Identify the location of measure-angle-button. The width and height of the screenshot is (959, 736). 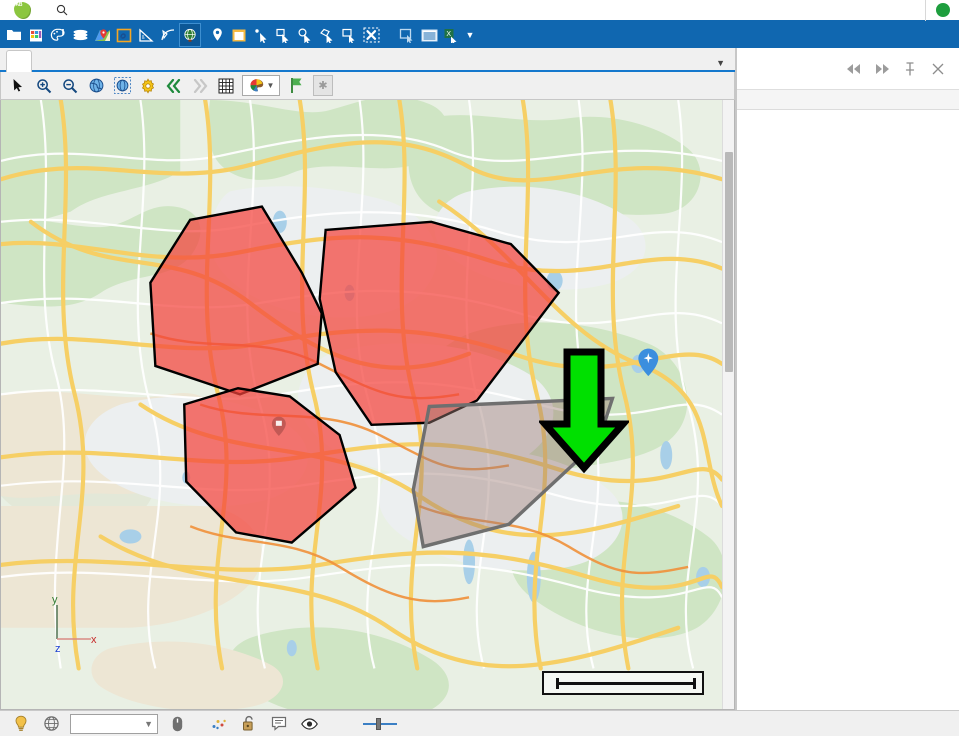
(146, 35).